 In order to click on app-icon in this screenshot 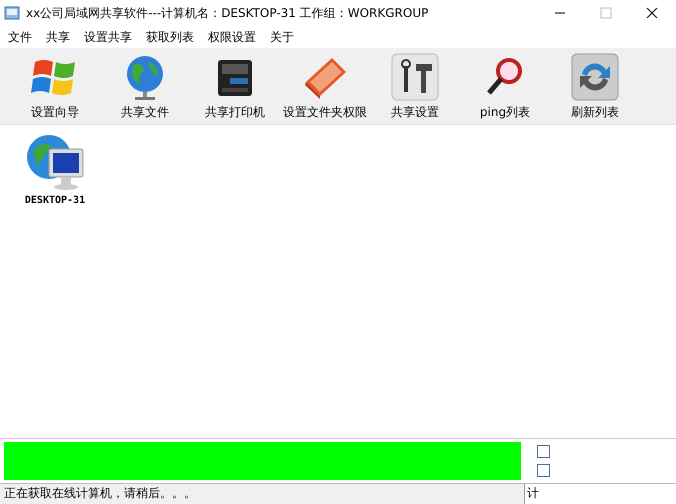, I will do `click(12, 13)`.